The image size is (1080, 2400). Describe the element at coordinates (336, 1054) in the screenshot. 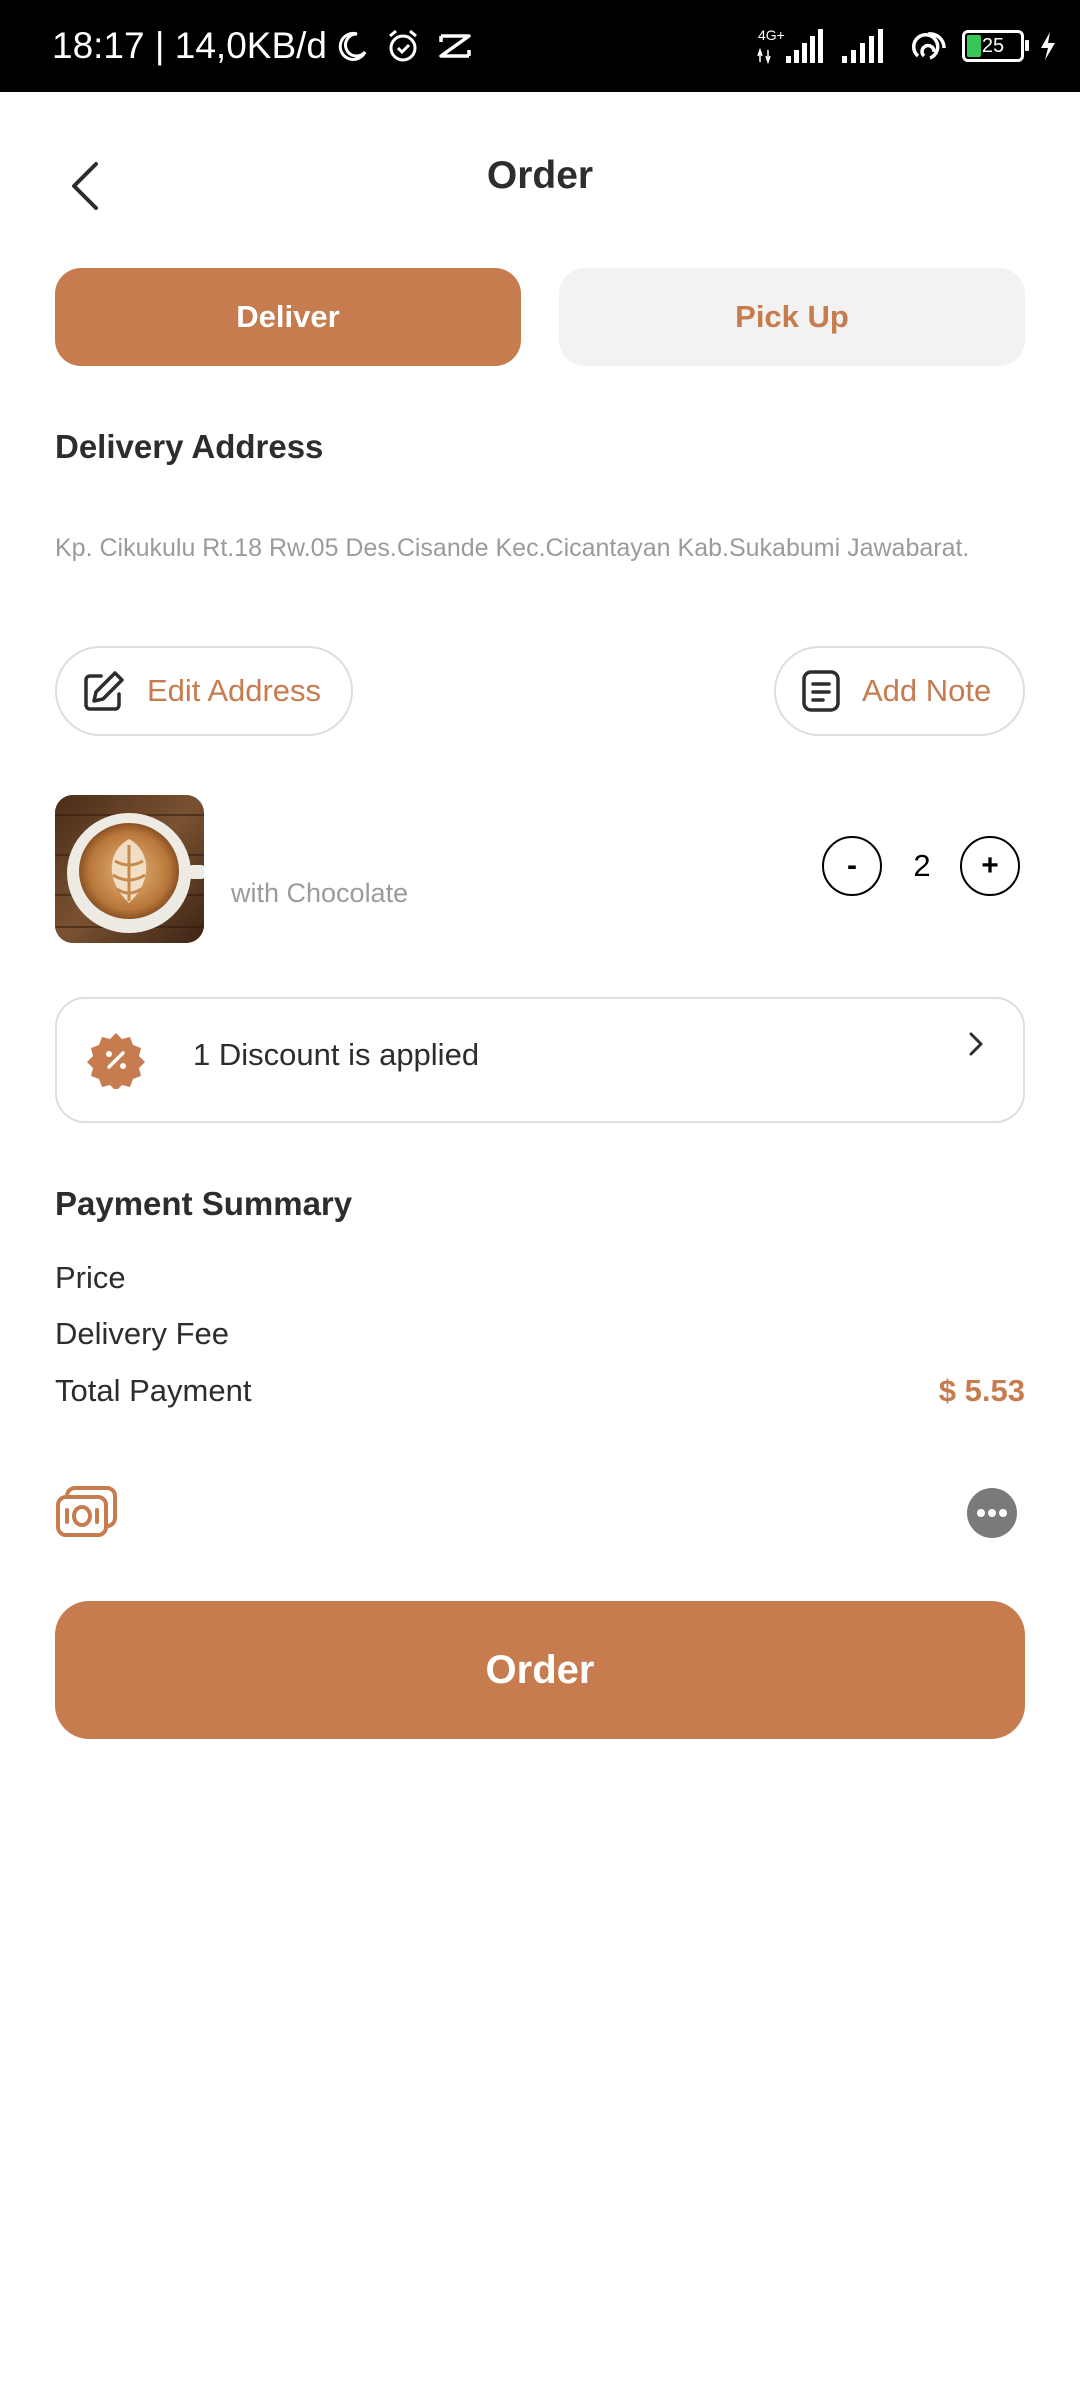

I see `discount-label: 1 Discount is applied` at that location.